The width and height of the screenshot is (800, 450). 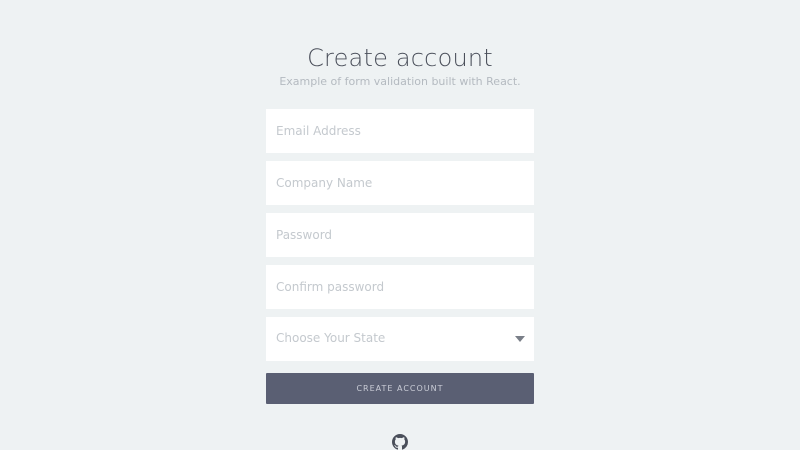 What do you see at coordinates (400, 287) in the screenshot?
I see `confirm-password-field` at bounding box center [400, 287].